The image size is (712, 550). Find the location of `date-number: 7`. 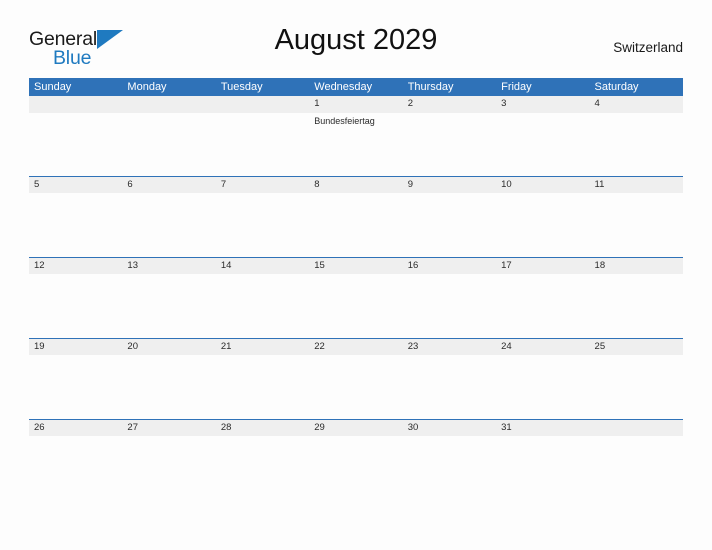

date-number: 7 is located at coordinates (262, 185).